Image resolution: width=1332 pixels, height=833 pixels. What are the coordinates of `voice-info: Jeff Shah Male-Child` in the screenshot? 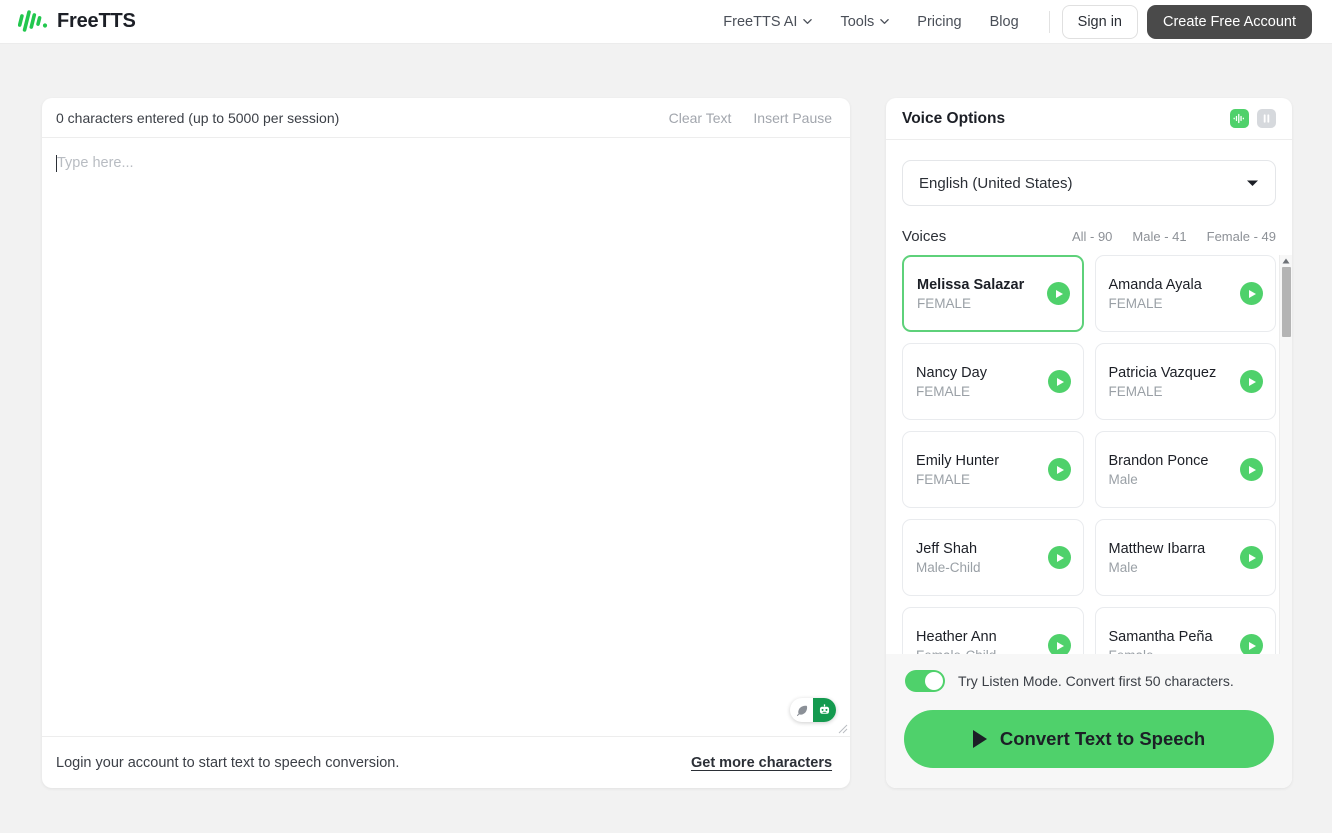 It's located at (948, 558).